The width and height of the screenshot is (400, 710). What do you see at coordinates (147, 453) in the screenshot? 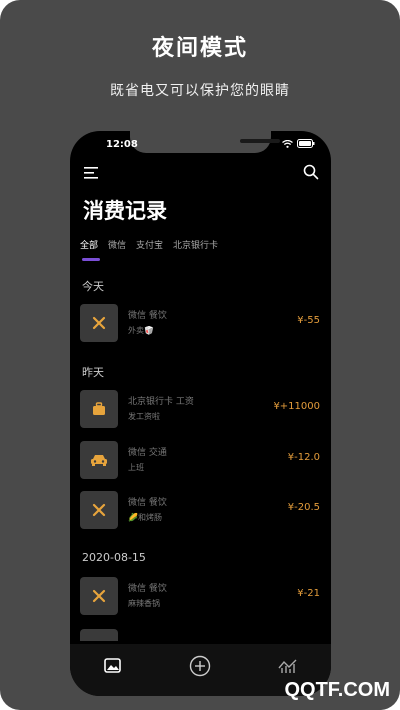
I see `tx-category: 微信 交通` at bounding box center [147, 453].